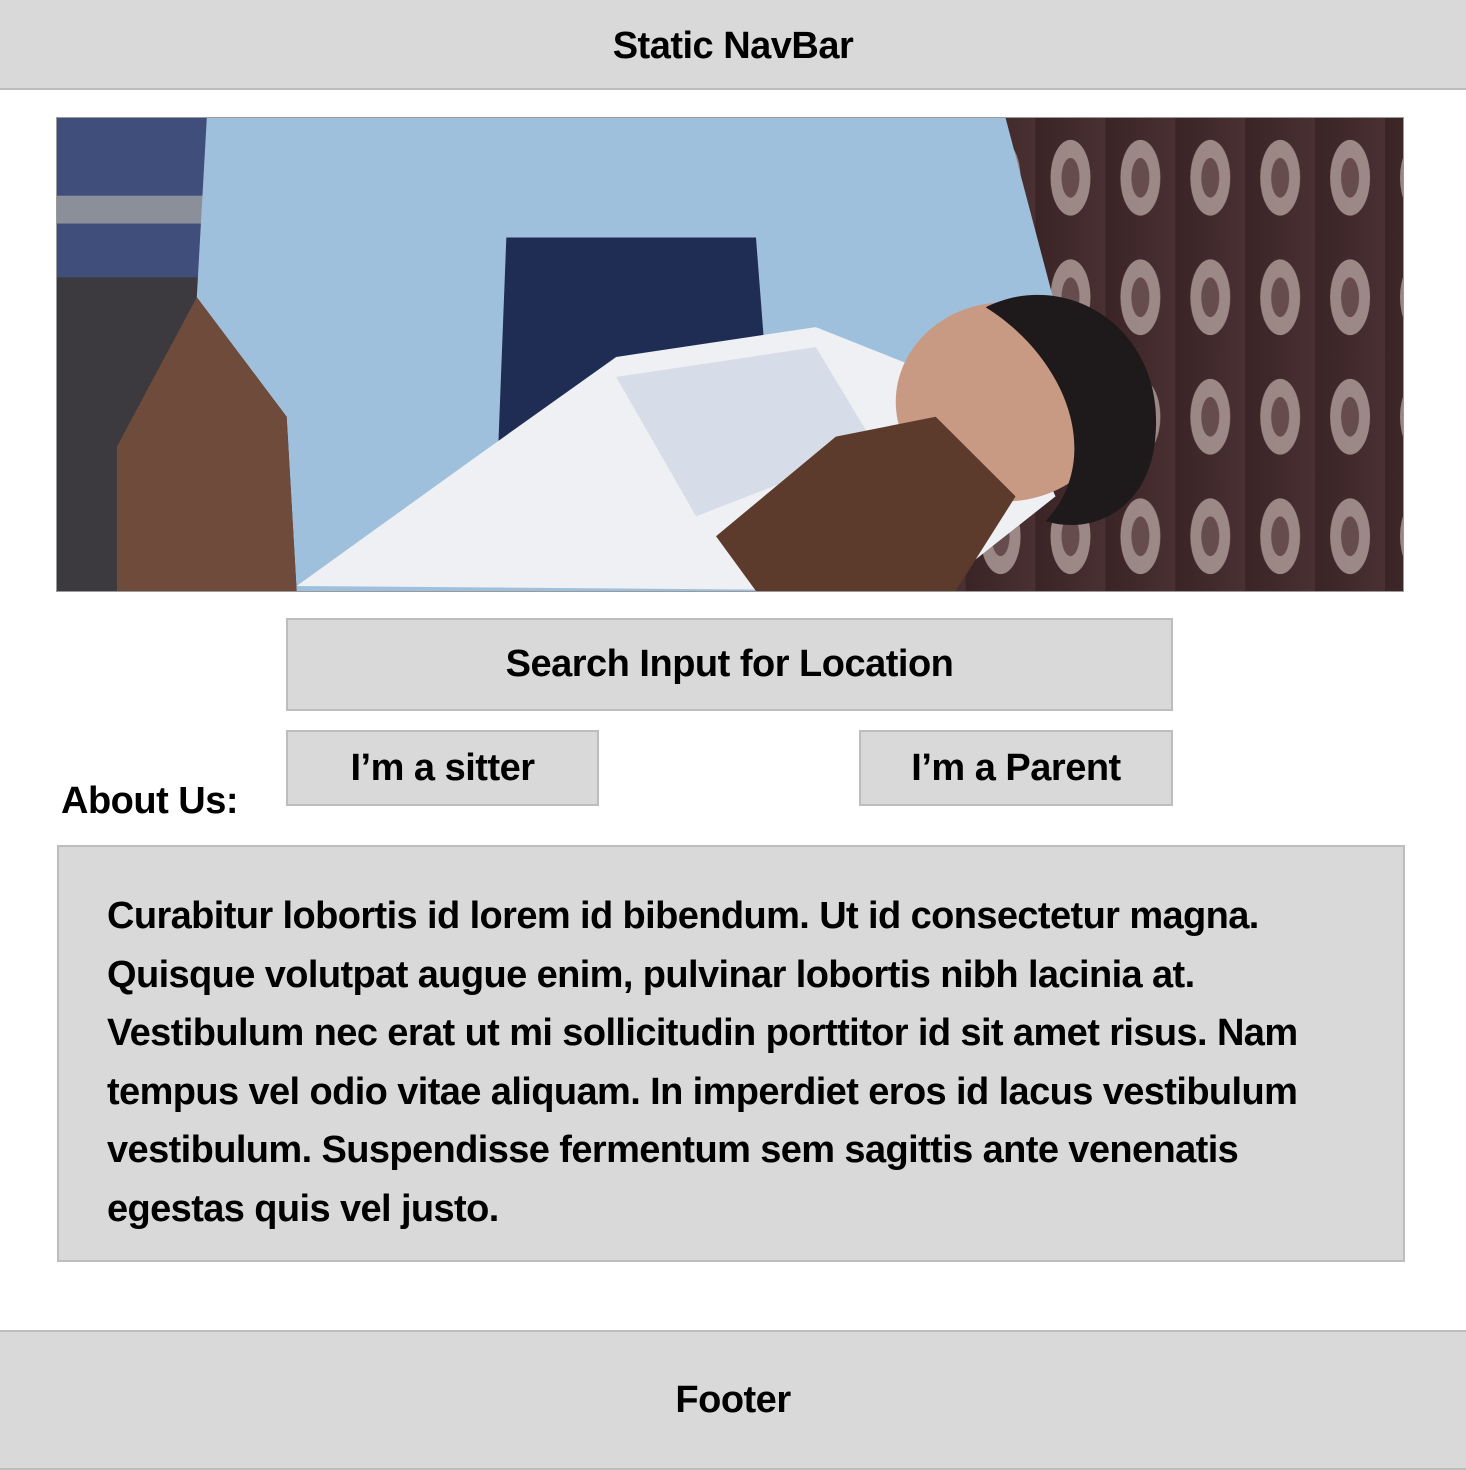 This screenshot has height=1470, width=1466. What do you see at coordinates (733, 1400) in the screenshot?
I see `footer: Footer` at bounding box center [733, 1400].